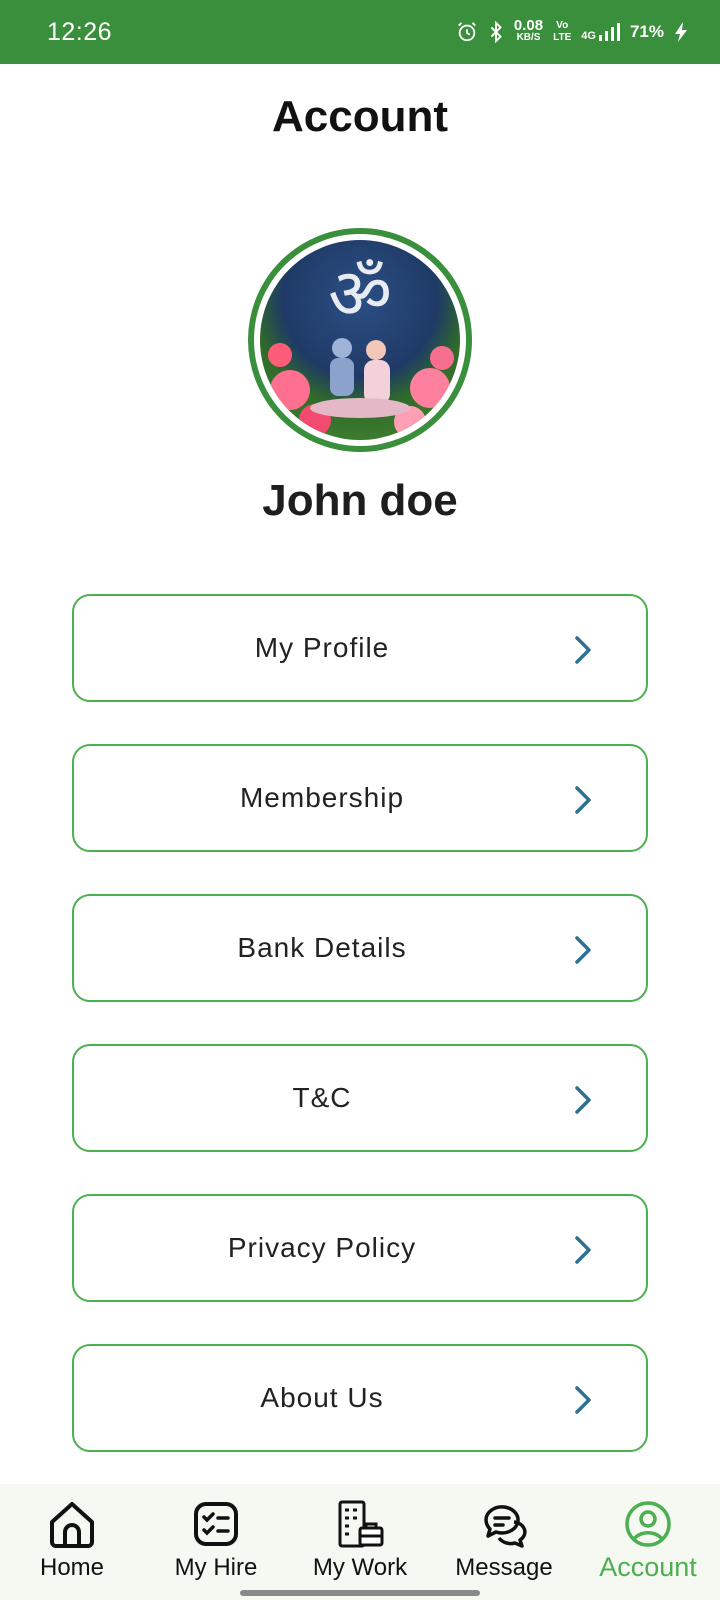 This screenshot has width=720, height=1600. What do you see at coordinates (648, 1567) in the screenshot?
I see `nav-label: Account` at bounding box center [648, 1567].